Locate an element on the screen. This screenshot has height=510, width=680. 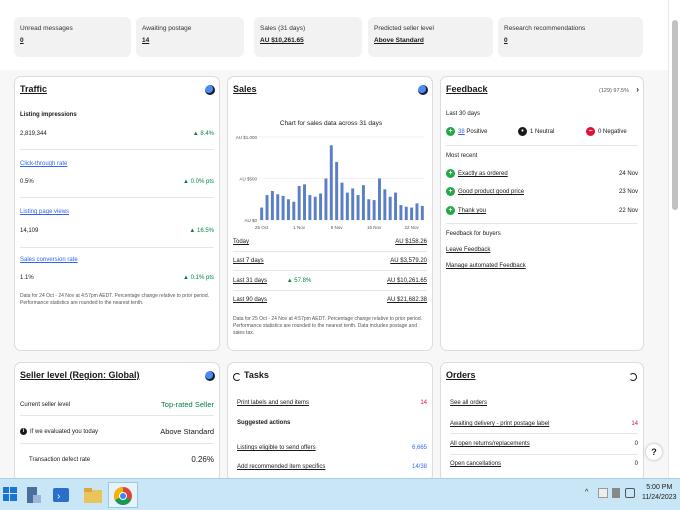
clock: 5:00 PM 11/24/2023 is located at coordinates (659, 493).